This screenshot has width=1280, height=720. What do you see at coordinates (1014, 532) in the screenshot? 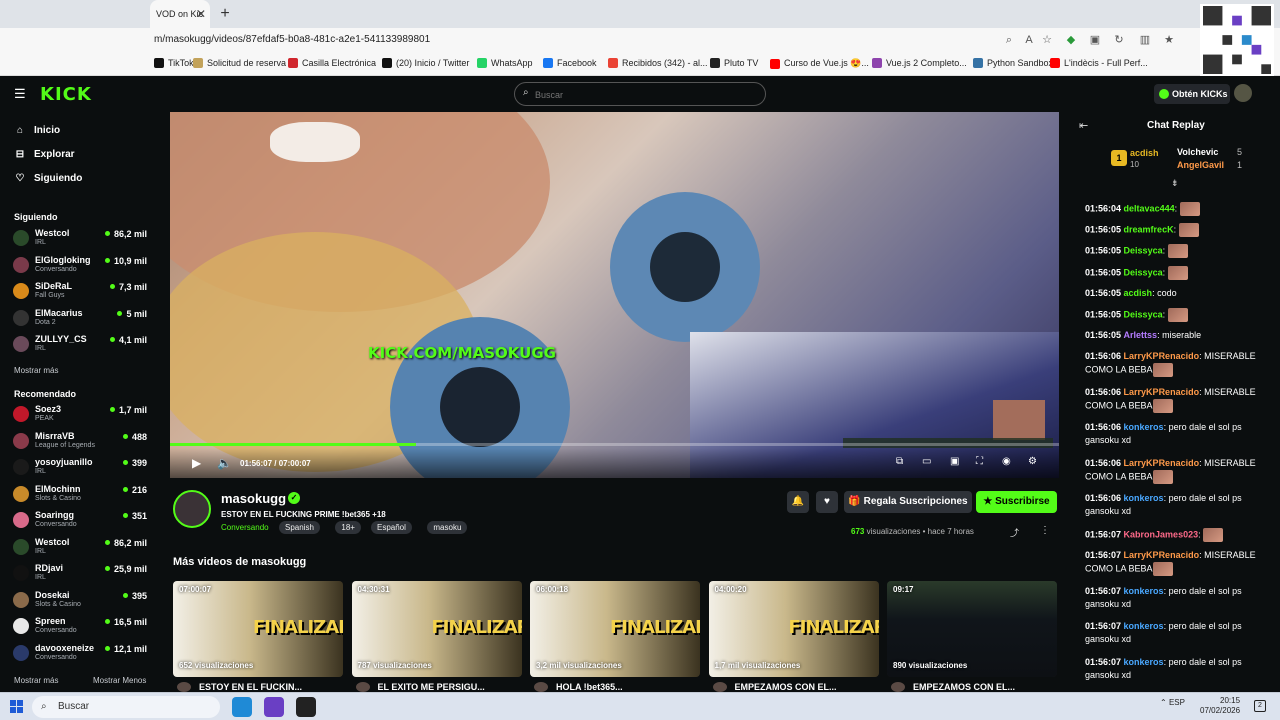
I see `share-icon: ⤴` at bounding box center [1014, 532].